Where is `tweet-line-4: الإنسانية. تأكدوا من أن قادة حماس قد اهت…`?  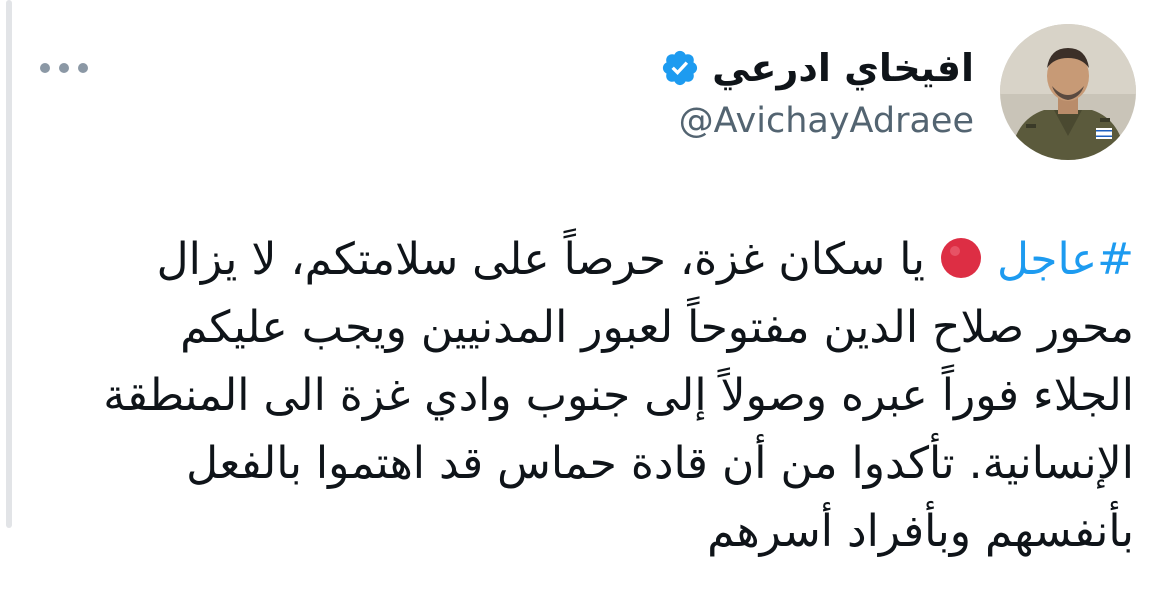
tweet-line-4: الإنسانية. تأكدوا من أن قادة حماس قد اهت… is located at coordinates (660, 463).